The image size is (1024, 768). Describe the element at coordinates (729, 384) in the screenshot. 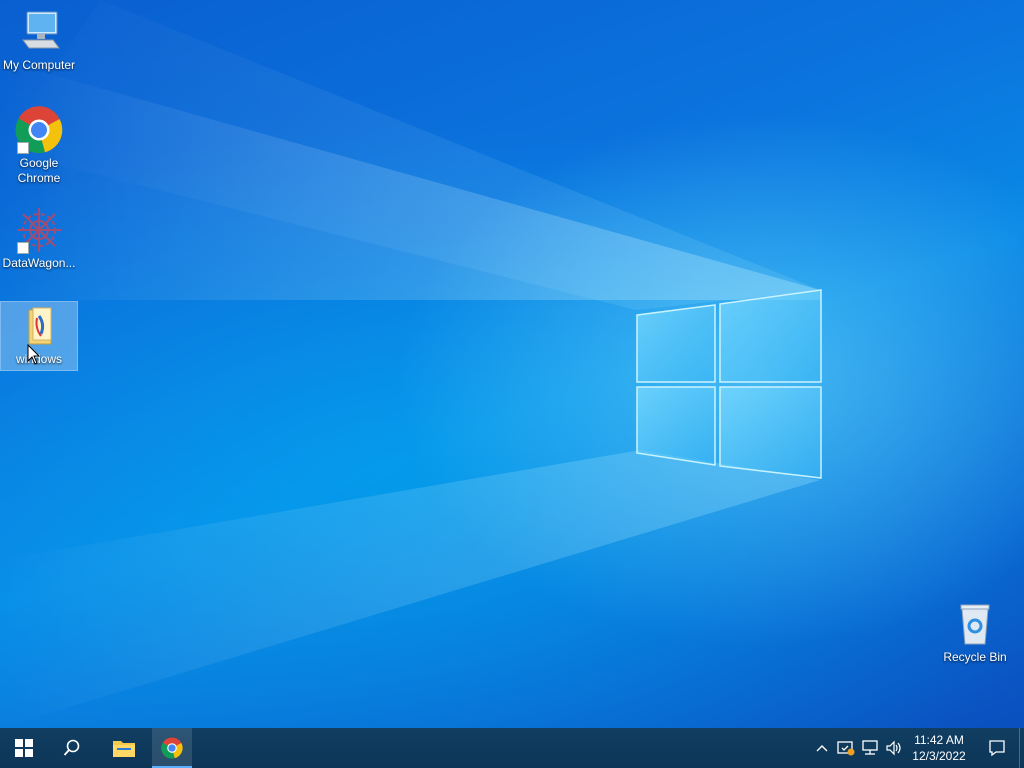

I see `wallpaper-windows-logo` at that location.